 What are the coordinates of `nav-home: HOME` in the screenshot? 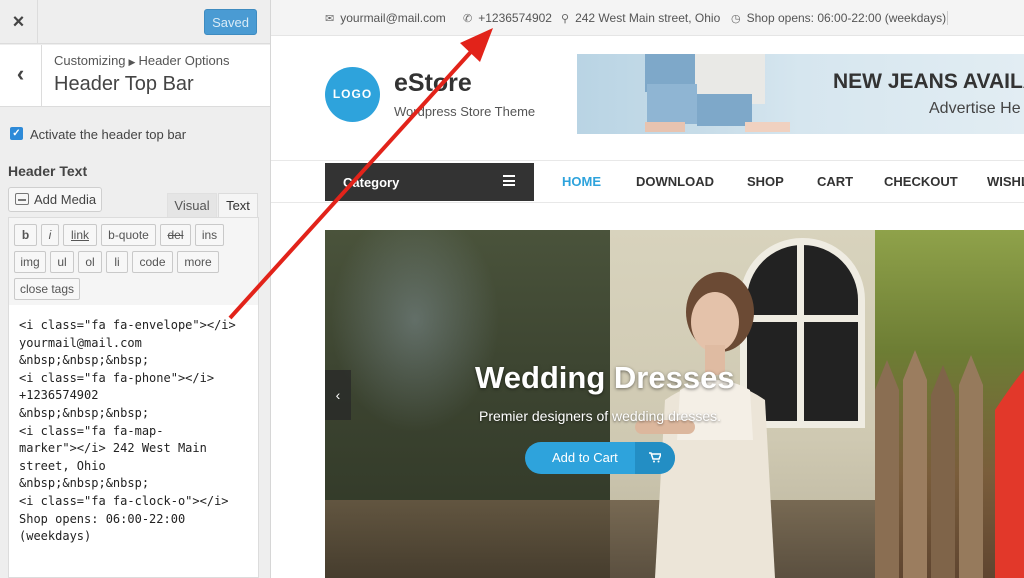 It's located at (581, 181).